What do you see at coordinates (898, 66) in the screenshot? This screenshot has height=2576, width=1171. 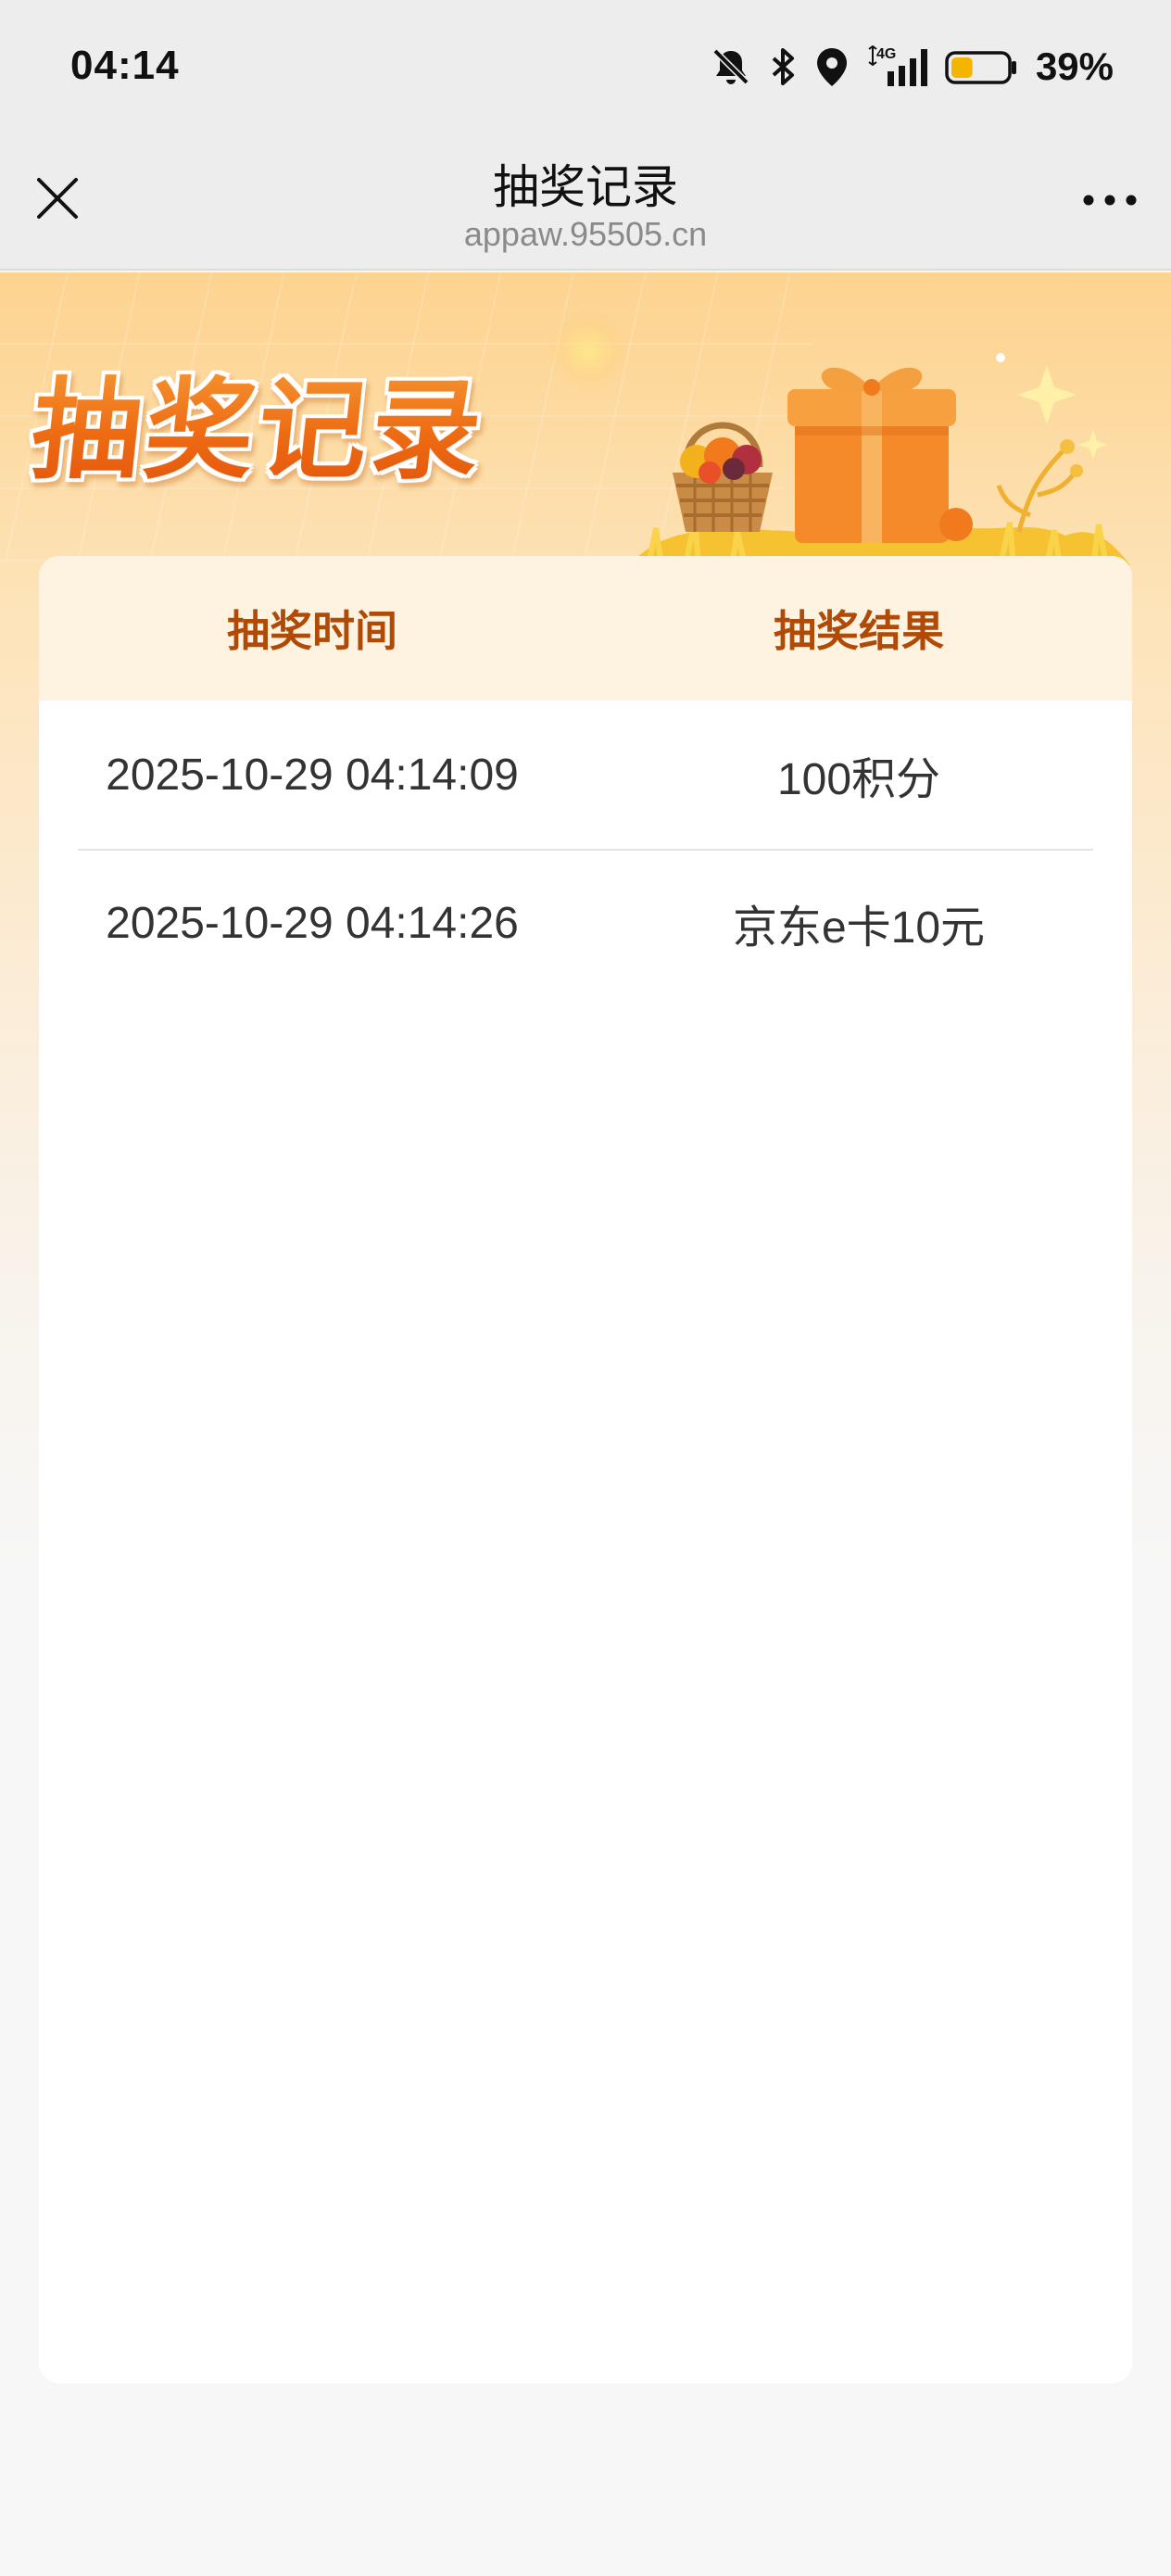 I see `signal-icon: 4G` at bounding box center [898, 66].